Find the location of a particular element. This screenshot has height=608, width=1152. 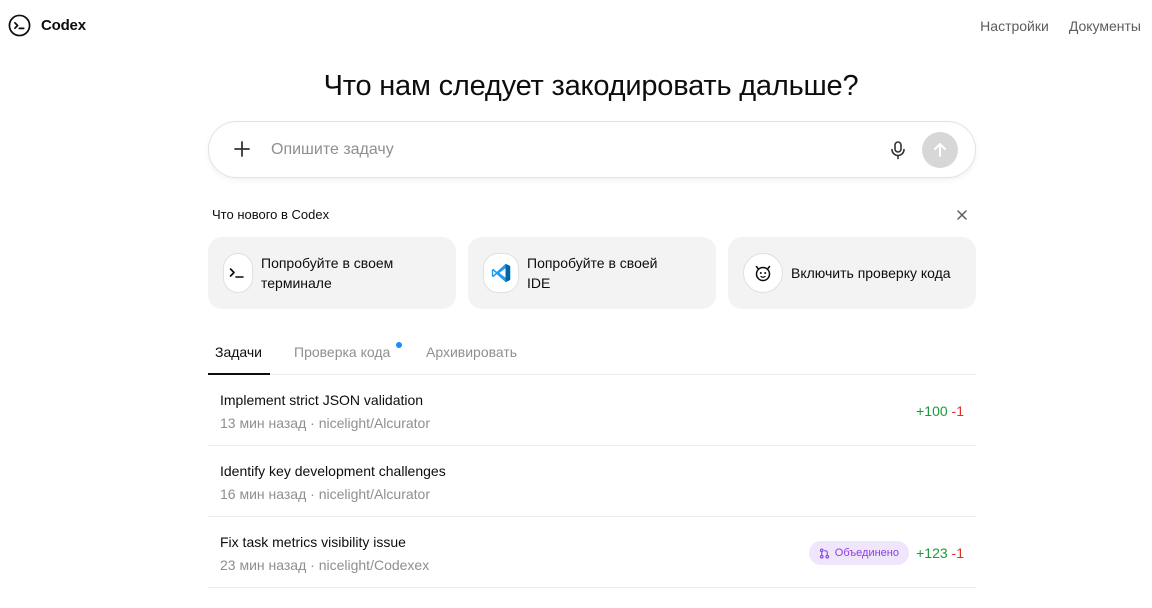

tab-code-review: Проверка кода is located at coordinates (342, 352).